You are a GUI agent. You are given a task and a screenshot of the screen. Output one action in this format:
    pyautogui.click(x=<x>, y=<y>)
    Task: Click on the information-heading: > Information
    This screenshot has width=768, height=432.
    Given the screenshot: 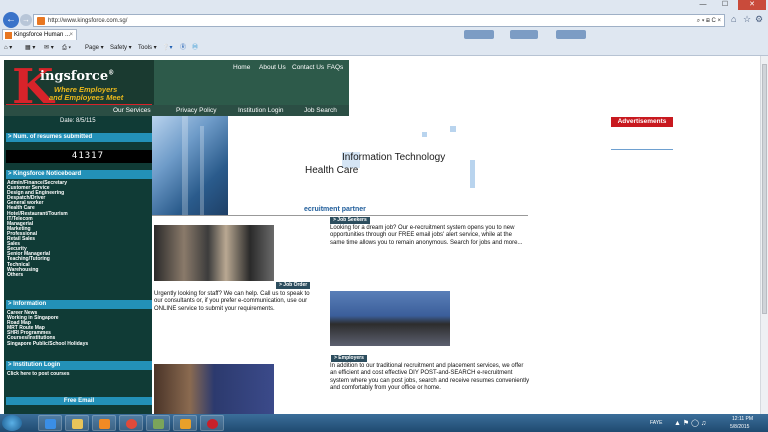 What is the action you would take?
    pyautogui.click(x=79, y=304)
    